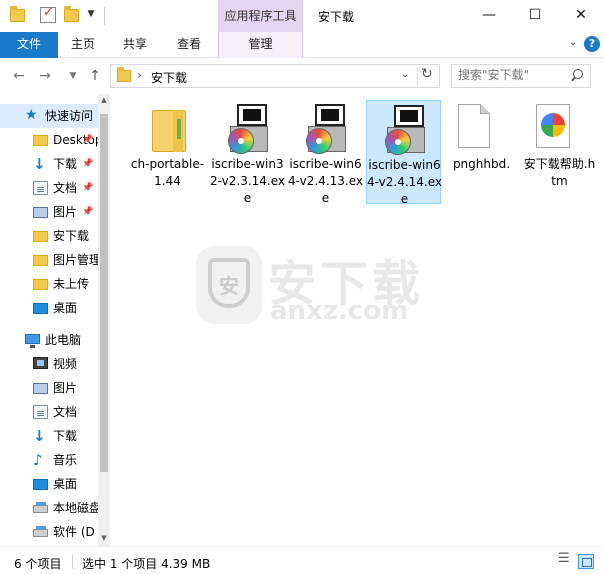 The image size is (604, 574). Describe the element at coordinates (31, 115) in the screenshot. I see `star-icon: ★` at that location.